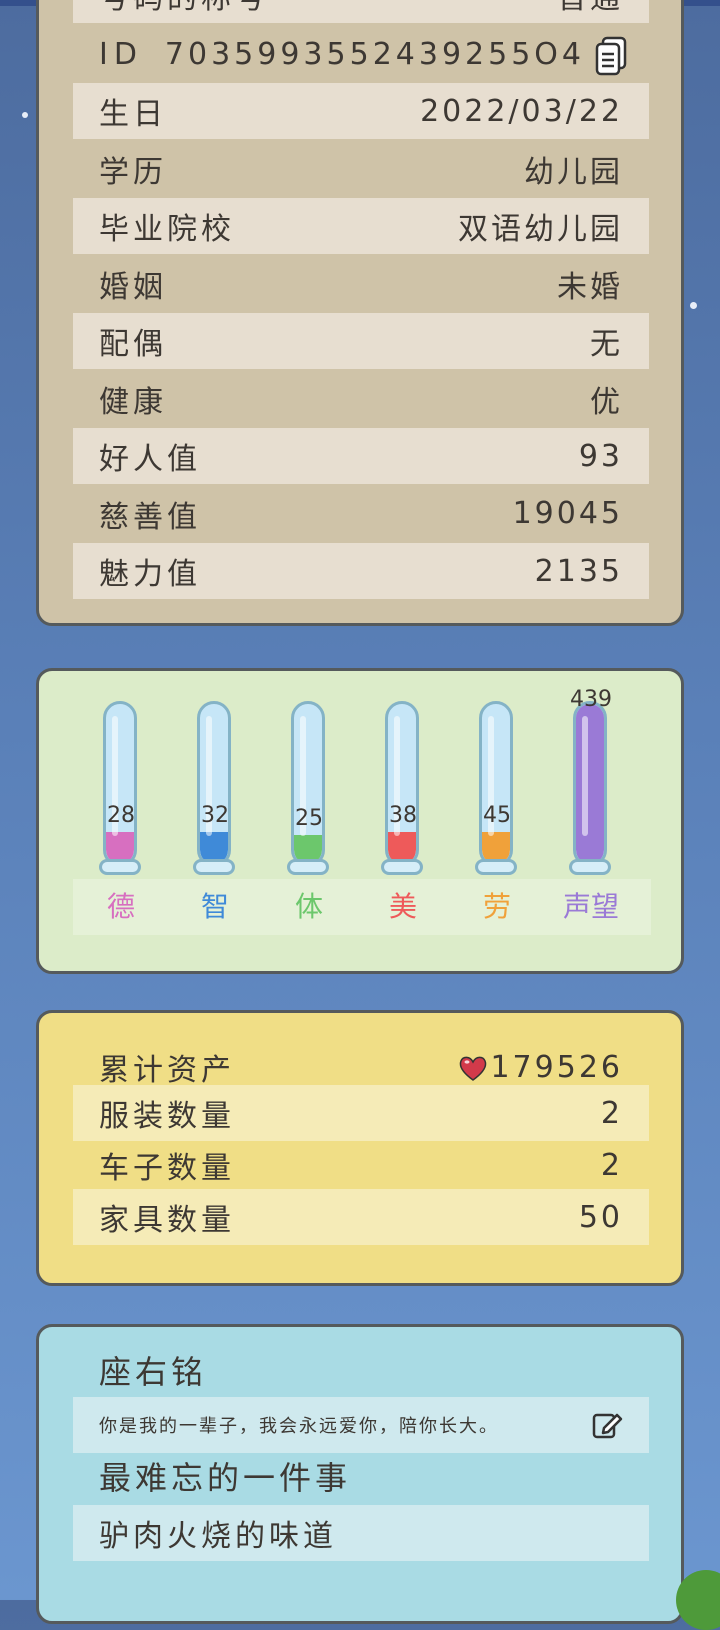 This screenshot has height=1630, width=720. I want to click on profile-row: 毕业院校 双语幼儿园, so click(361, 226).